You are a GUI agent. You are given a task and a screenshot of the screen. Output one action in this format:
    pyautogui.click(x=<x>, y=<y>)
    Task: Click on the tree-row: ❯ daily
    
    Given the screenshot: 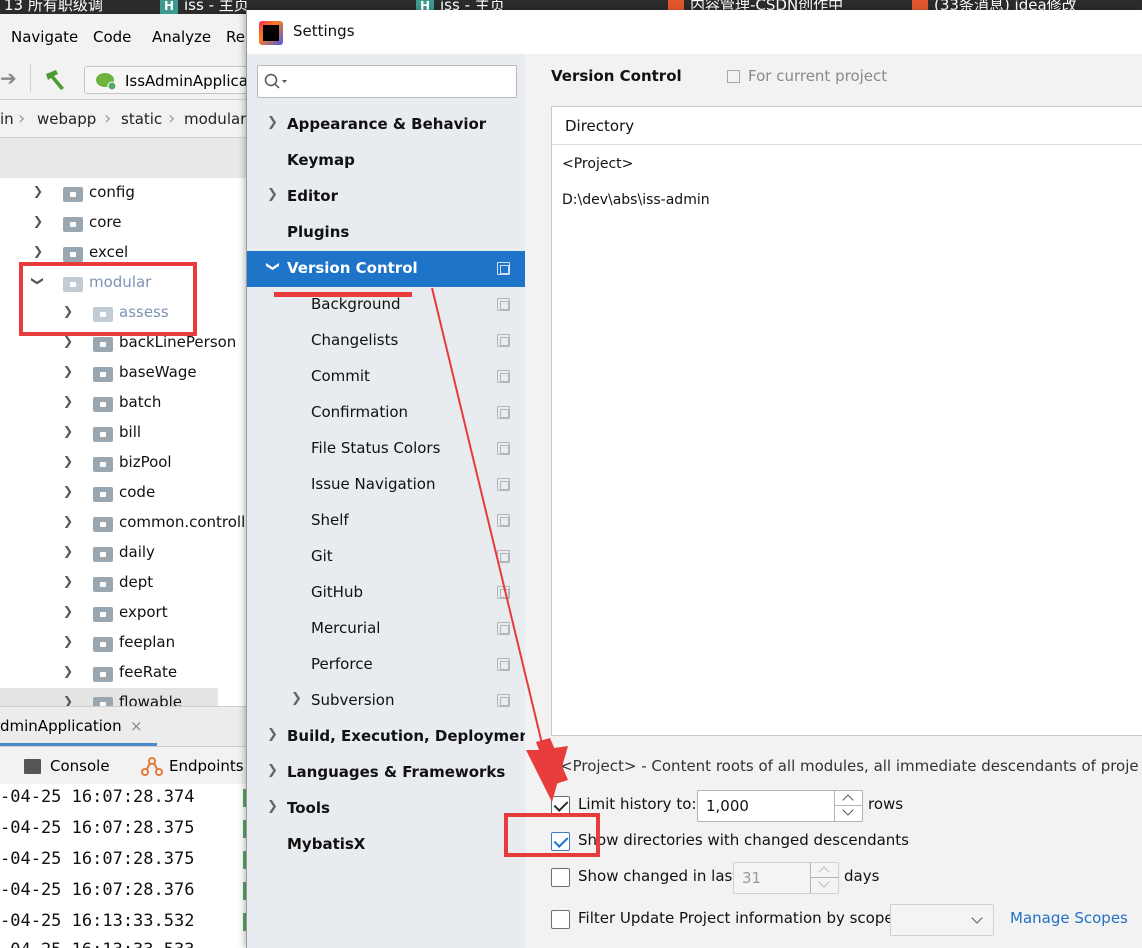 What is the action you would take?
    pyautogui.click(x=125, y=553)
    